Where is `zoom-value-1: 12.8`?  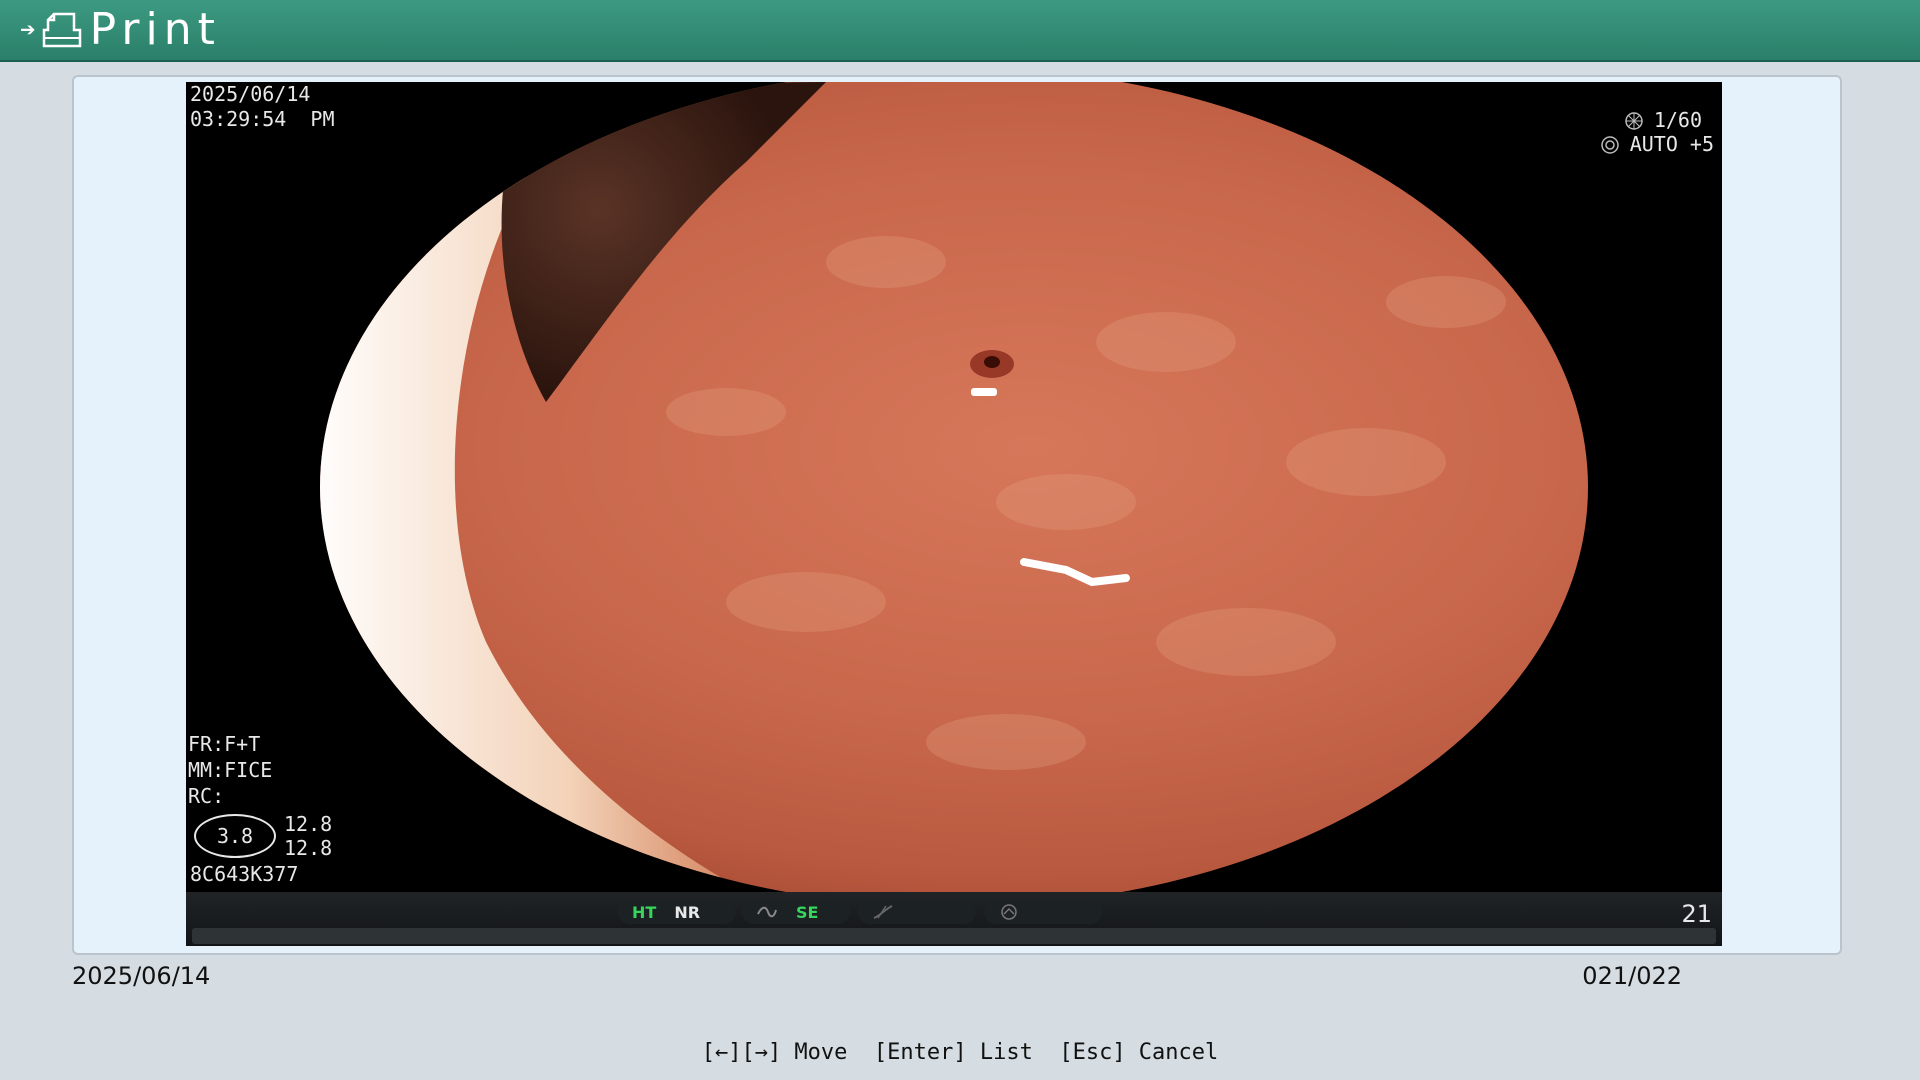
zoom-value-1: 12.8 is located at coordinates (308, 824).